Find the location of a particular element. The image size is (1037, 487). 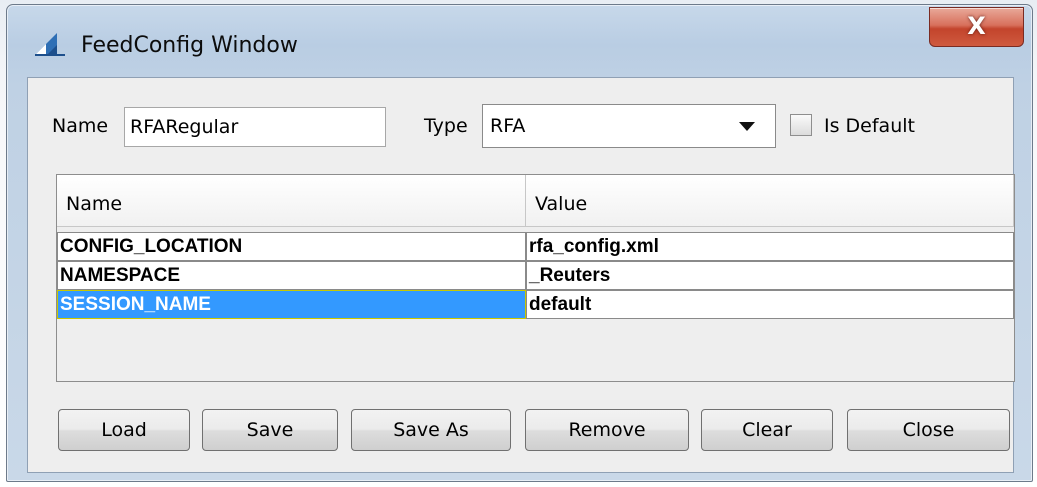

table-row: NAMESPACE _Reuters is located at coordinates (535, 275).